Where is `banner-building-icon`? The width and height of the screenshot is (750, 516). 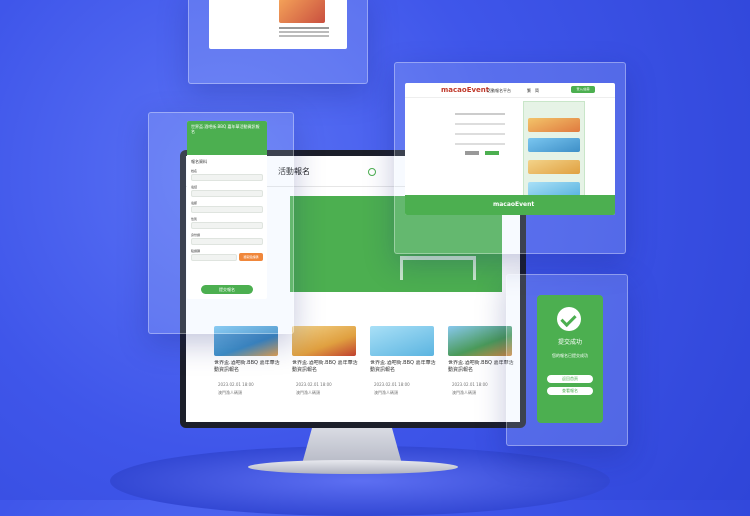 banner-building-icon is located at coordinates (438, 268).